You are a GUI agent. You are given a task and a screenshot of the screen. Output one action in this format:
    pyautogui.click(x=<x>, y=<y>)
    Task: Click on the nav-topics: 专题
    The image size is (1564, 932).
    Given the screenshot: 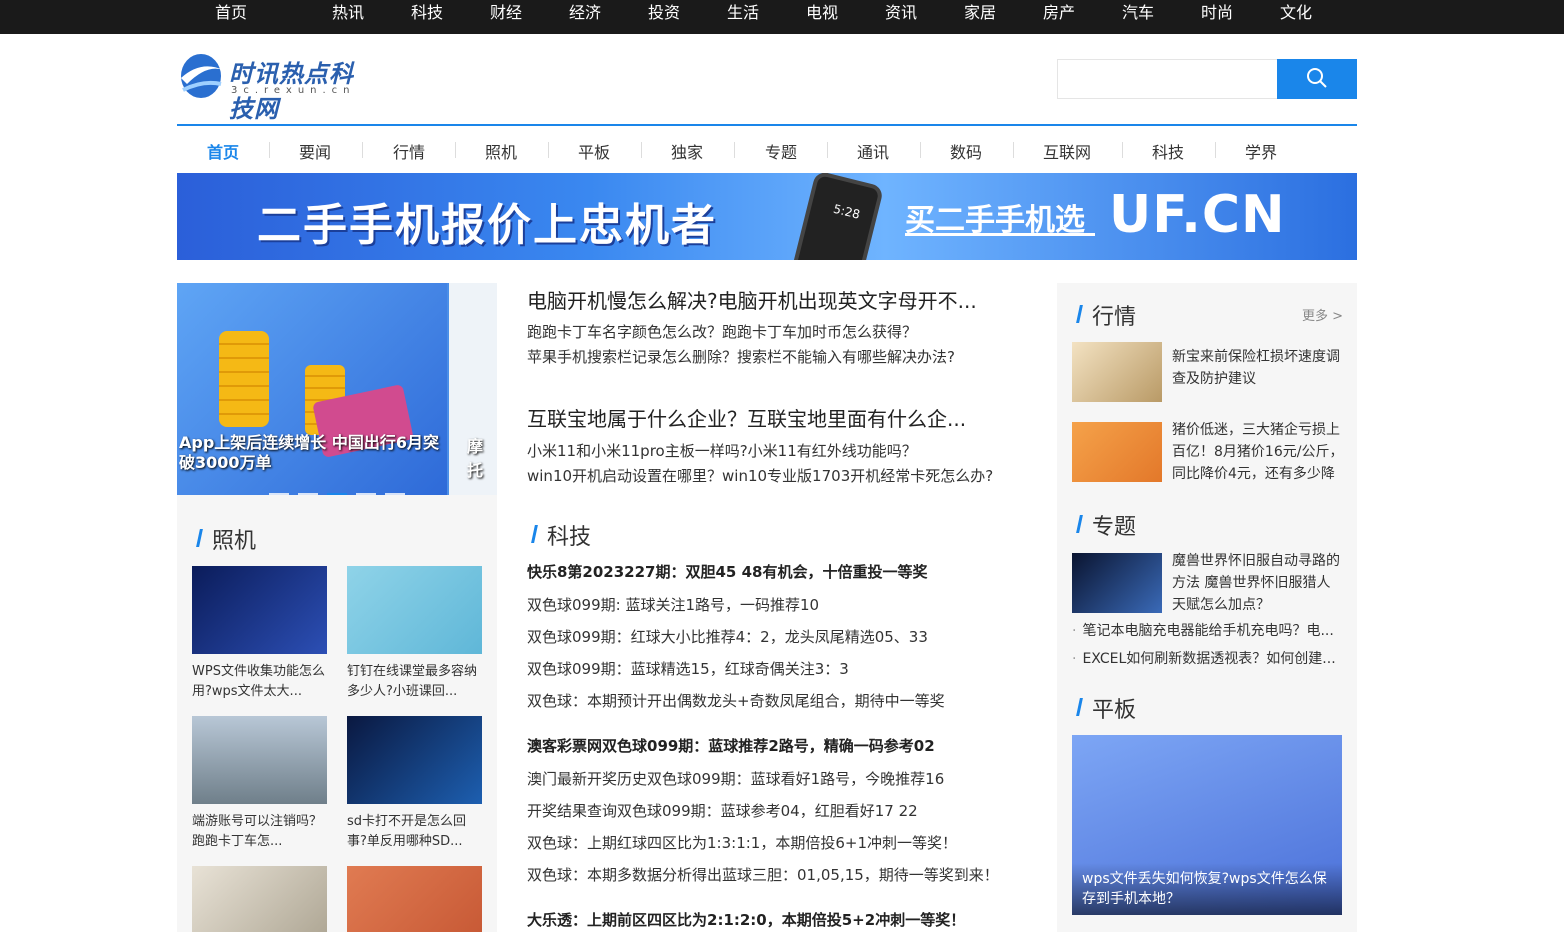 What is the action you would take?
    pyautogui.click(x=781, y=151)
    